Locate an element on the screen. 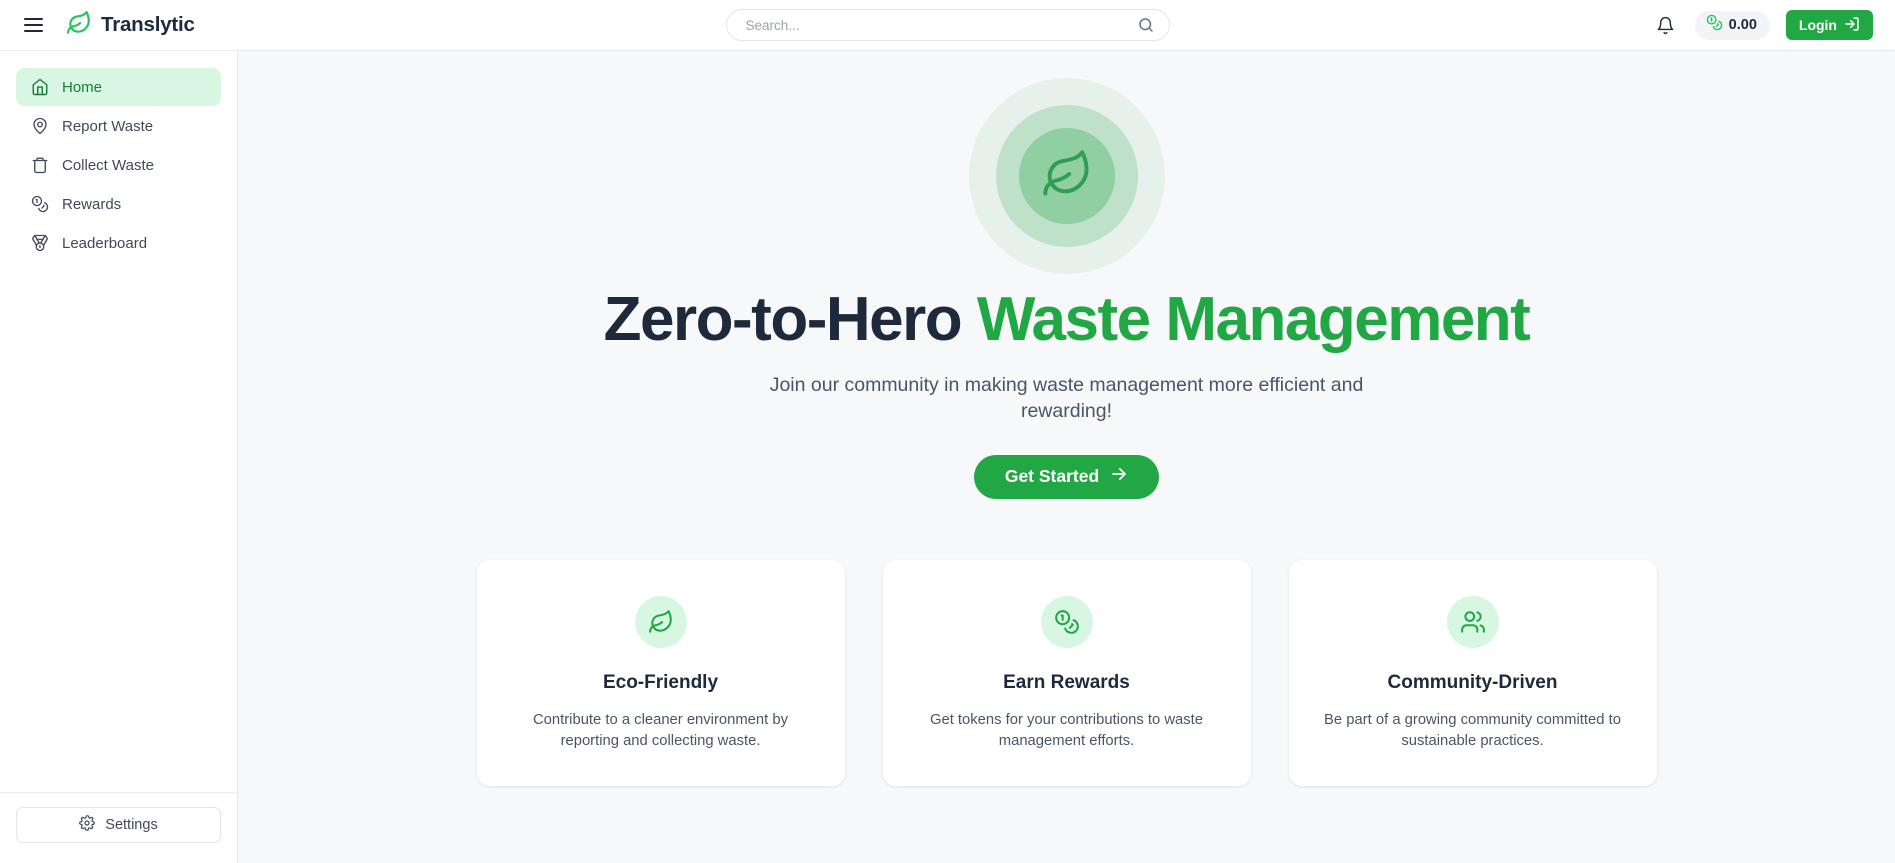  sidebar-item-label: Leaderboard is located at coordinates (105, 243).